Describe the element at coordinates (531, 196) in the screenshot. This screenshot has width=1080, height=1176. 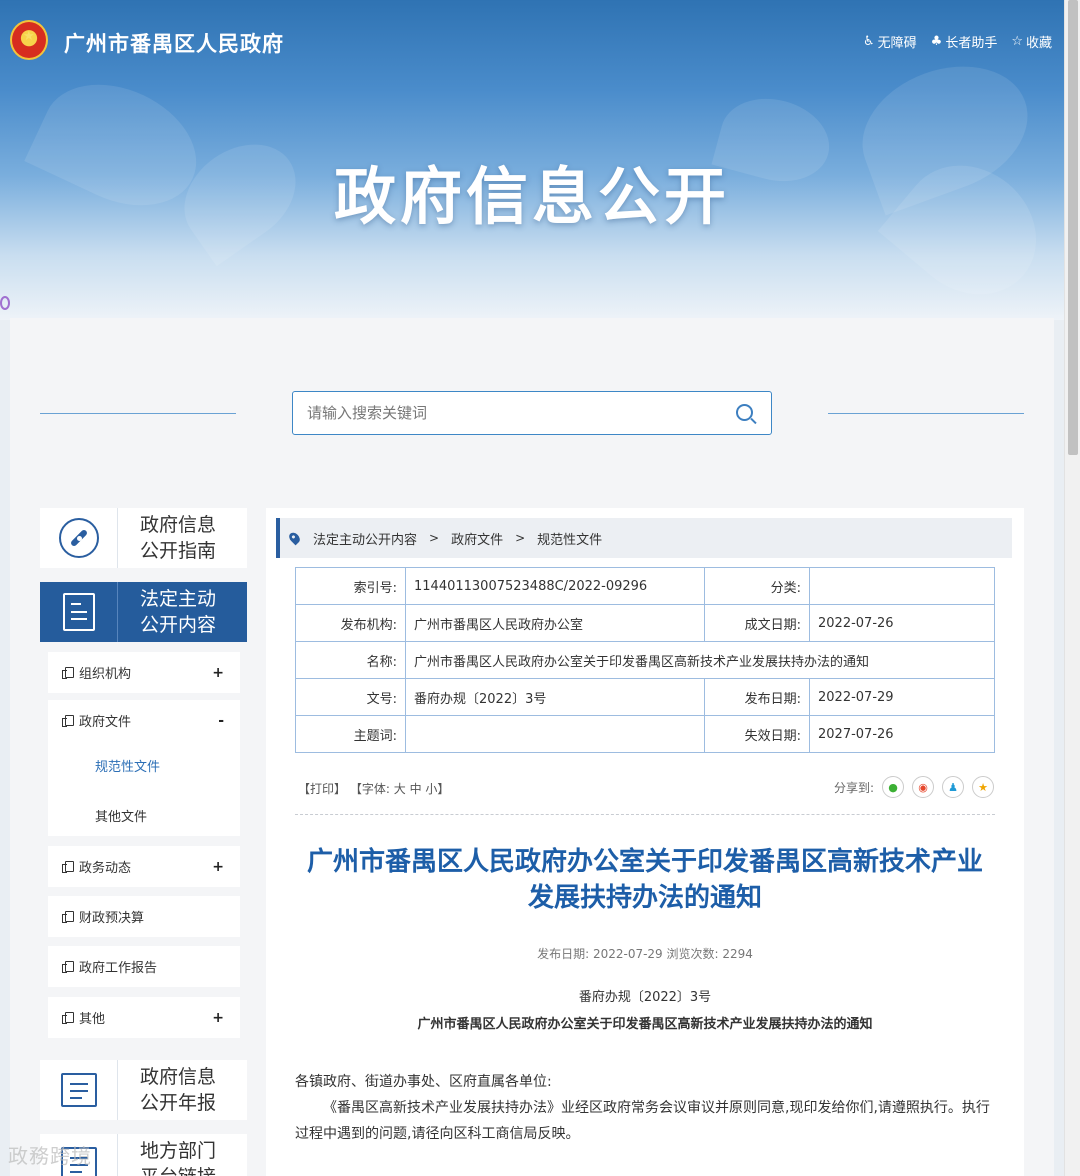
I see `banner-title: 政府信息公开` at that location.